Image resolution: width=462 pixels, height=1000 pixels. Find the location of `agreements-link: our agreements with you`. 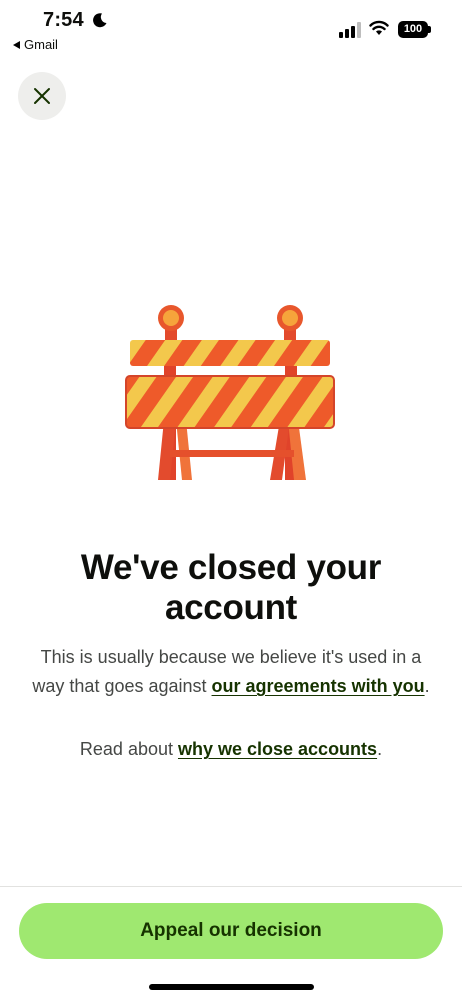

agreements-link: our agreements with you is located at coordinates (318, 686).